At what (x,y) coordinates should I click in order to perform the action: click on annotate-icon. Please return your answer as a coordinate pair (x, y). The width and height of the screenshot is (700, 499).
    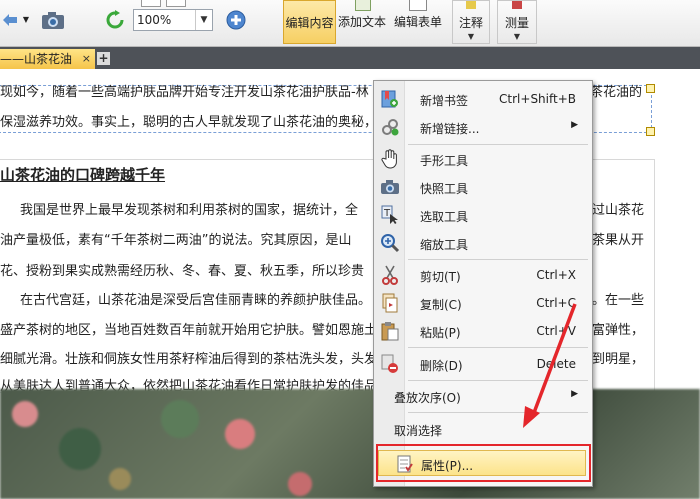
    Looking at the image, I should click on (471, 5).